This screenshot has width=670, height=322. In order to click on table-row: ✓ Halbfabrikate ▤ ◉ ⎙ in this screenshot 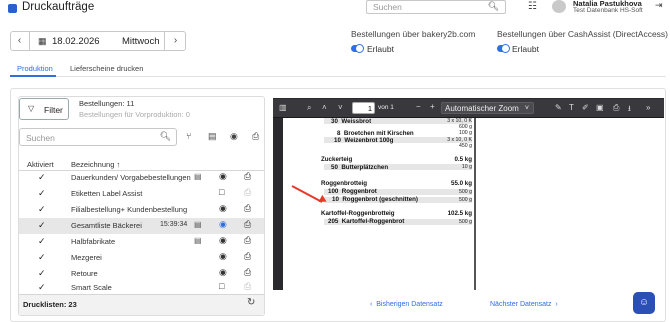, I will do `click(141, 242)`.